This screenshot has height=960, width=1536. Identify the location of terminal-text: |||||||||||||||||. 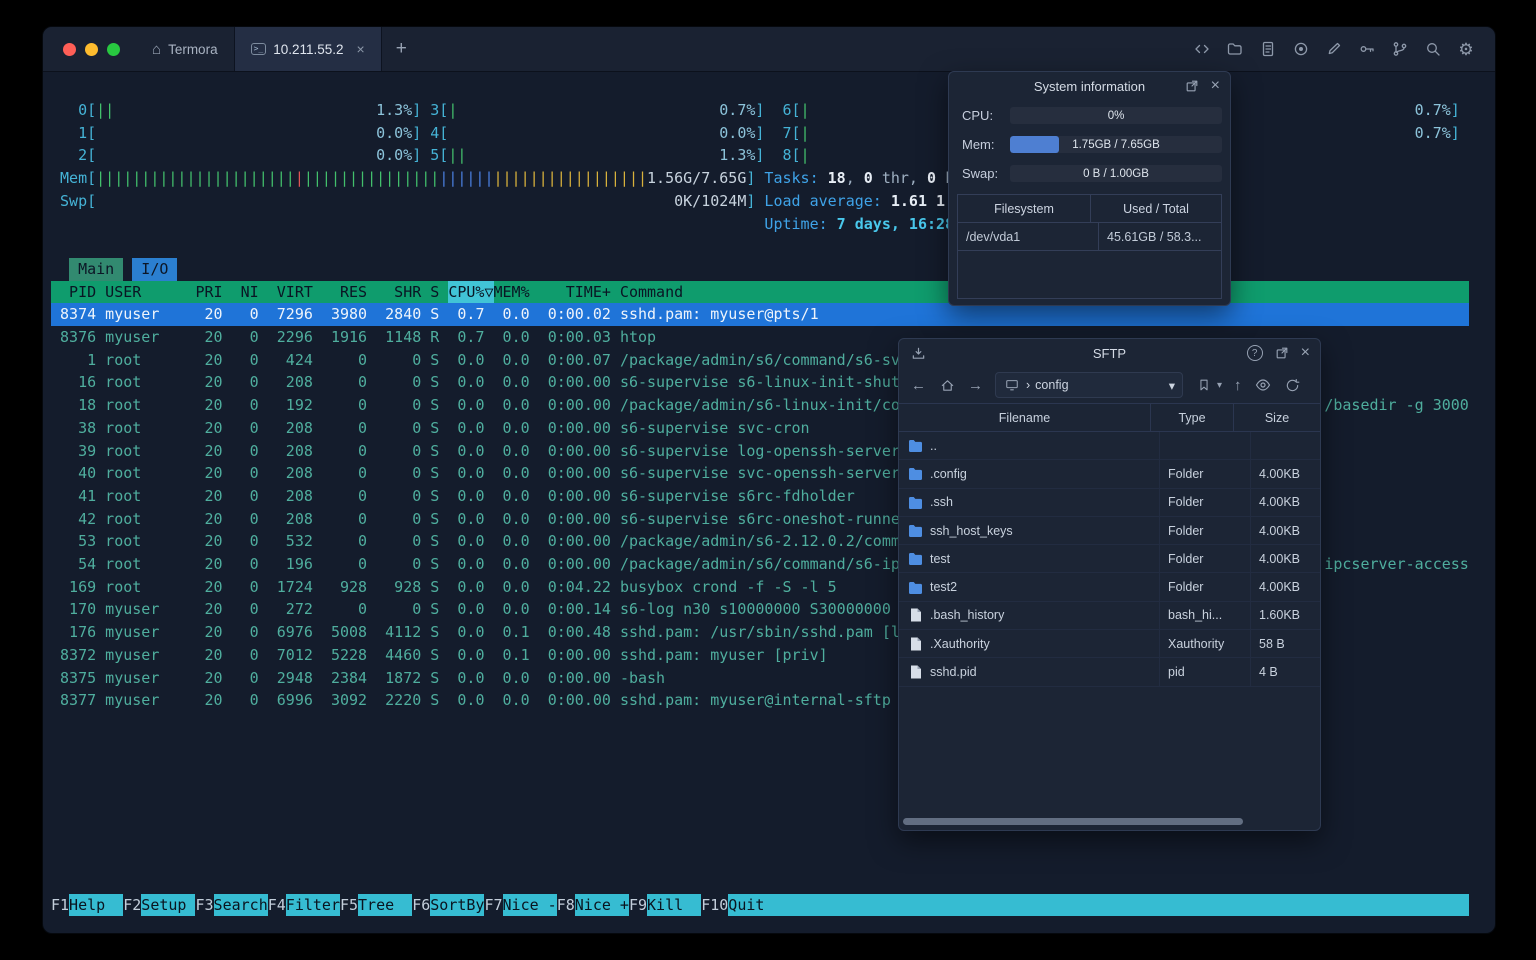
(570, 178).